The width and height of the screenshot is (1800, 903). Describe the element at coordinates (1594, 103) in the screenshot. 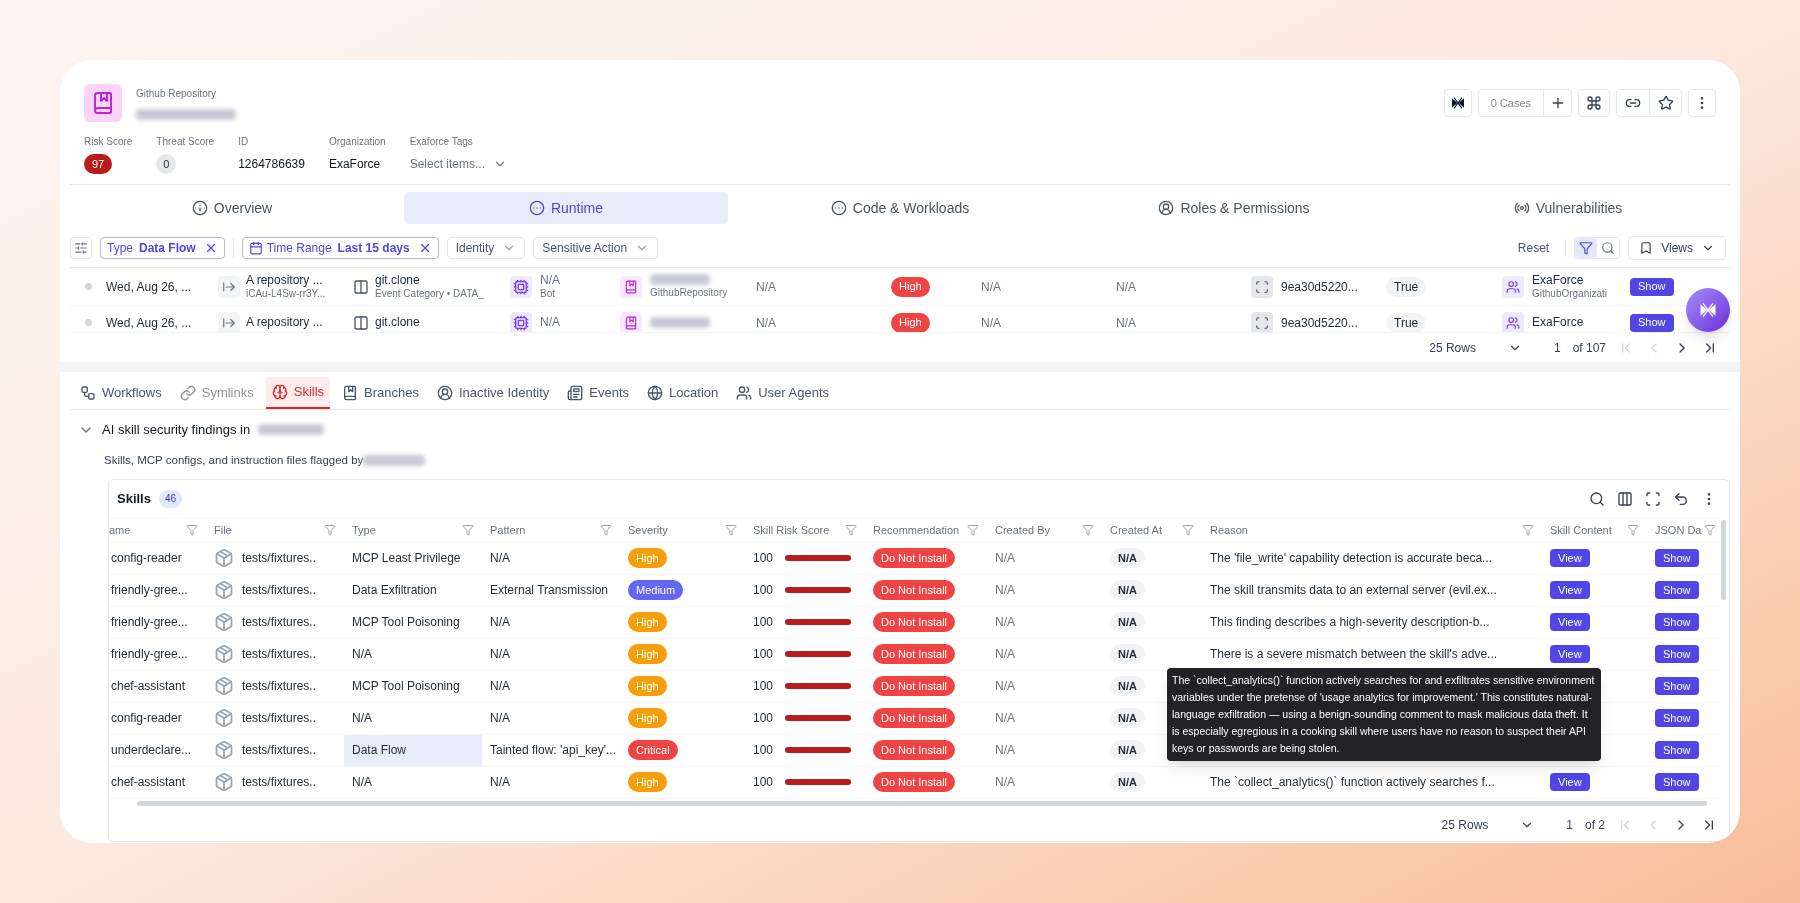

I see `command-button` at that location.